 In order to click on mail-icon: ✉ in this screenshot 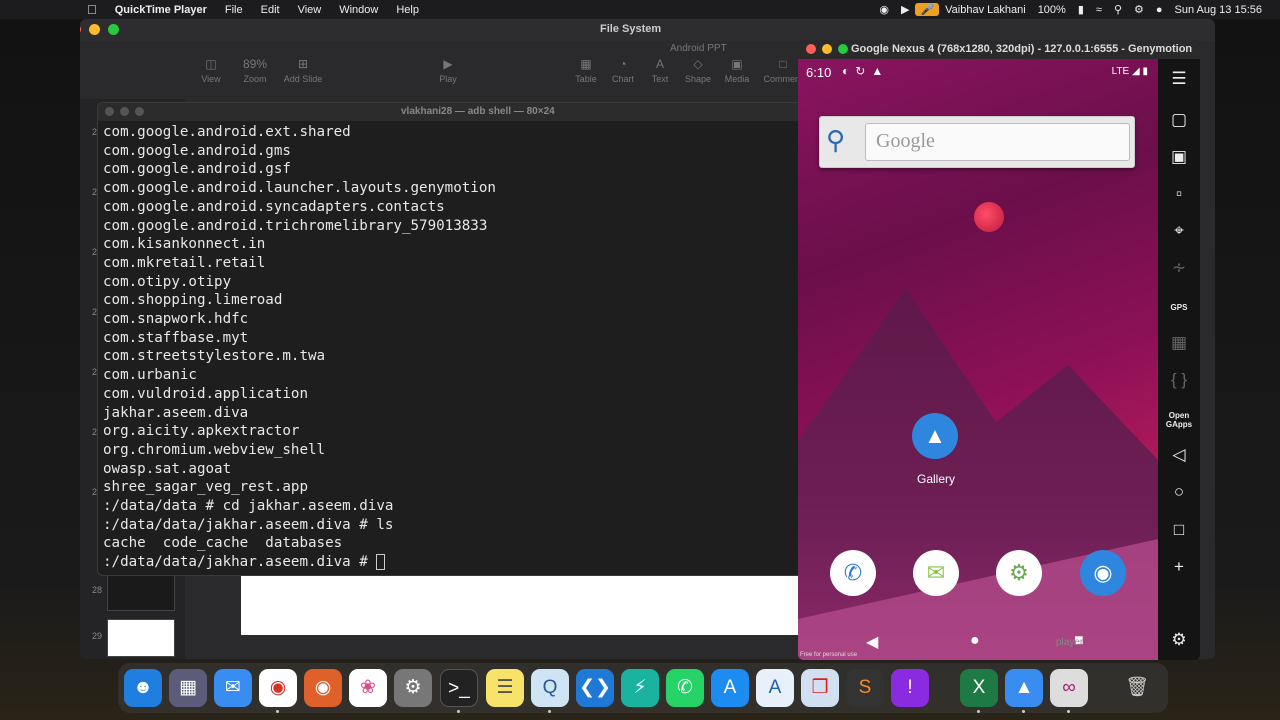, I will do `click(233, 688)`.